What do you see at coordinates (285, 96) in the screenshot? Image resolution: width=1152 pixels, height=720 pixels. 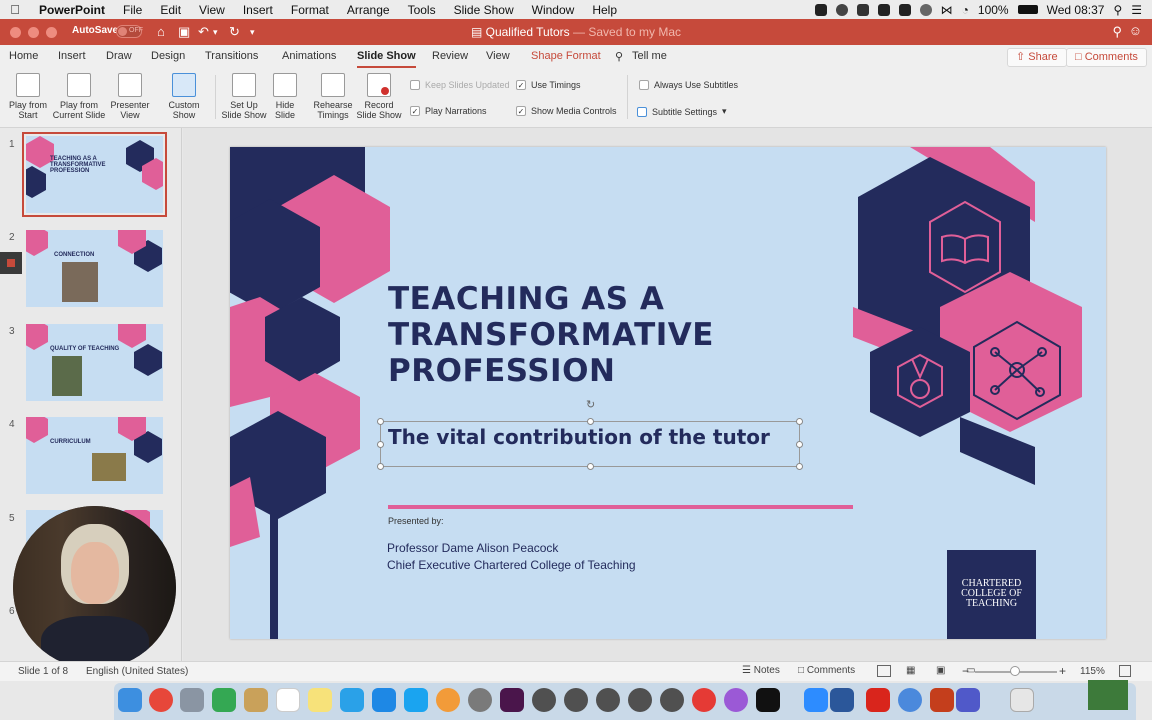 I see `hide-slide-button: Hide Slide` at bounding box center [285, 96].